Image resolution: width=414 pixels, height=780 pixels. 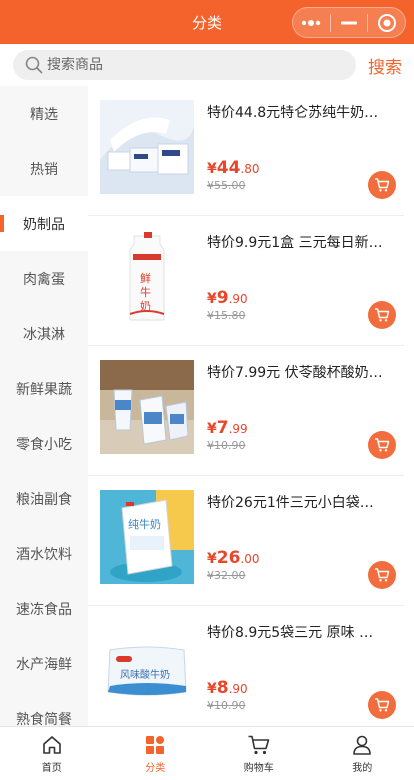 I want to click on product-price: ¥26.00, so click(x=233, y=558).